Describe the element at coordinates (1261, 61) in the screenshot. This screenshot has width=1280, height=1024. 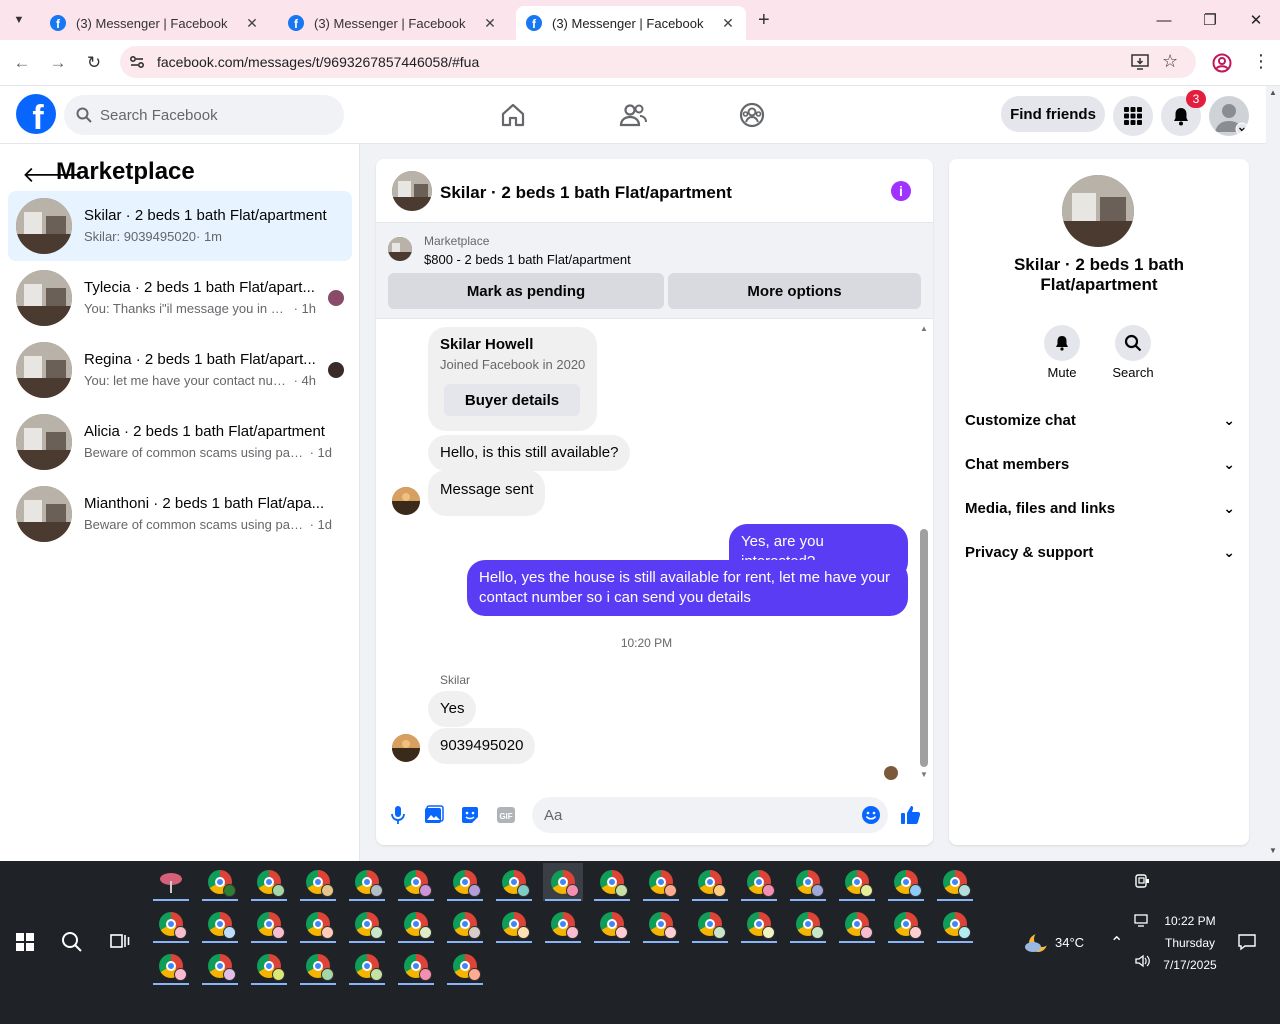
I see `browser-menu-icon: ⋮` at that location.